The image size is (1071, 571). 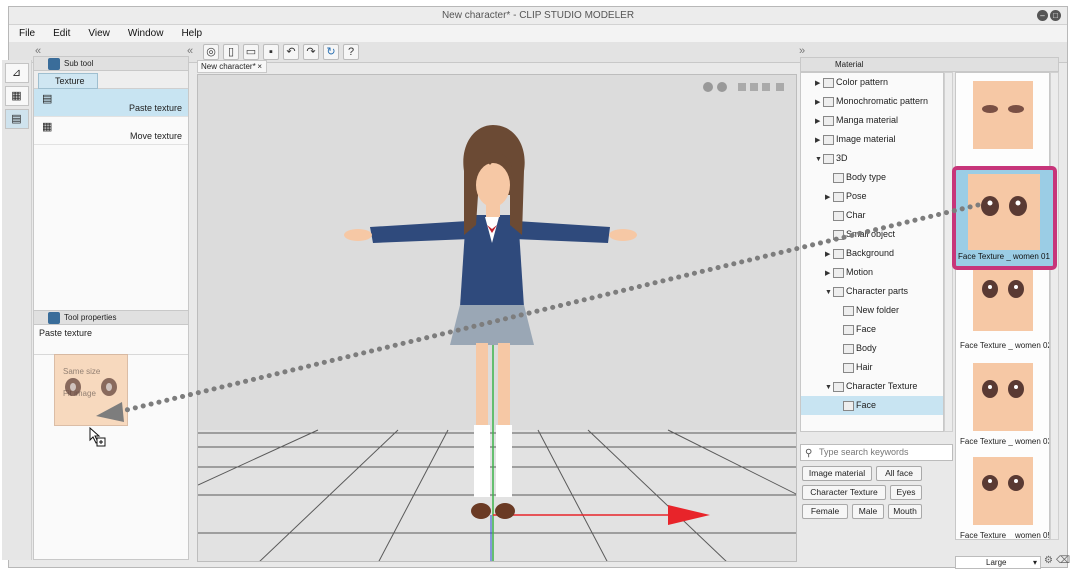 I want to click on tree-item: Body, so click(x=872, y=348).